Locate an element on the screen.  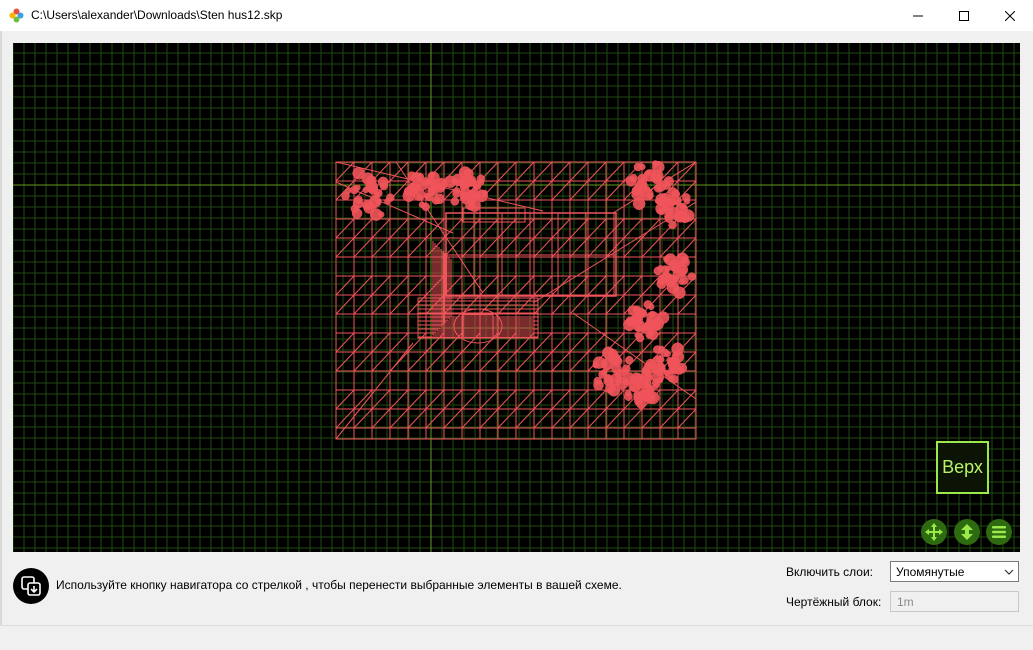
layers-select-value: Упомянутые is located at coordinates (930, 572).